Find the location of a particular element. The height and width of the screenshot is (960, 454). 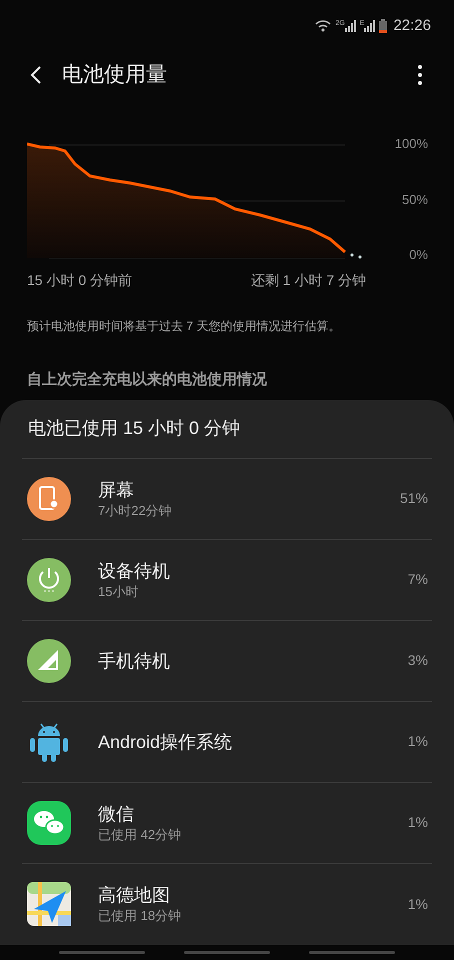

page-title: 电池使用量 is located at coordinates (114, 75).